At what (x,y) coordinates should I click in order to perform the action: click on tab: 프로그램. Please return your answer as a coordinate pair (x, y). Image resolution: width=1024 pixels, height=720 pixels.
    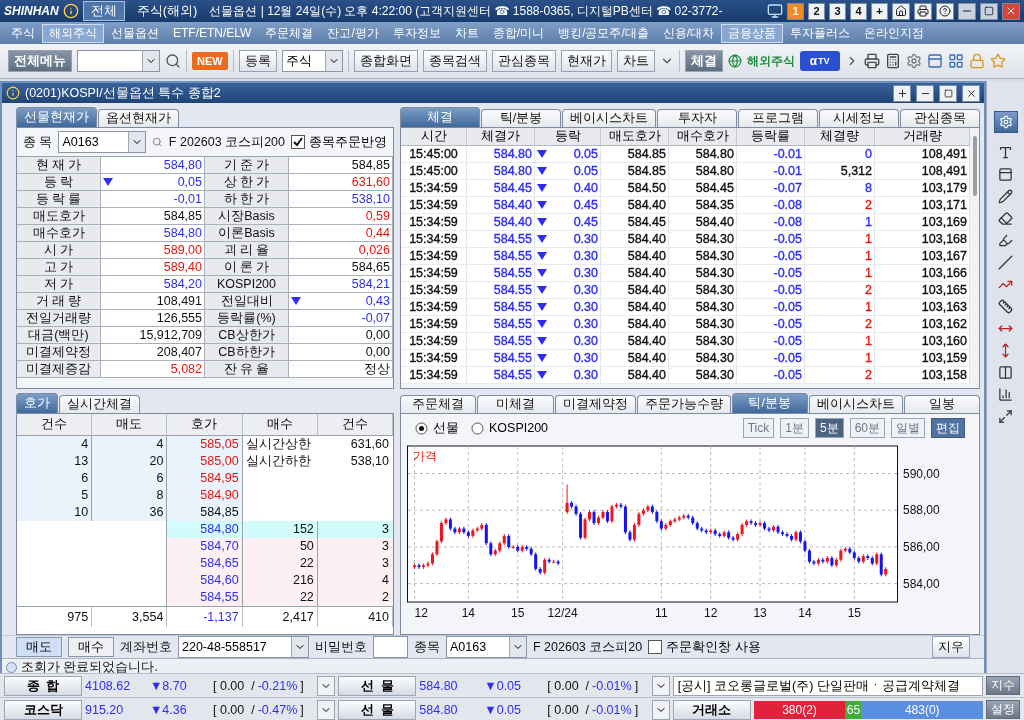
    Looking at the image, I should click on (778, 118).